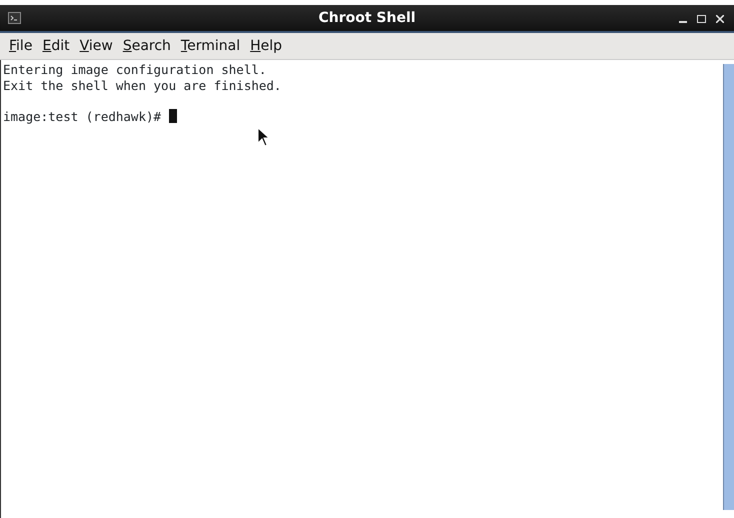 The image size is (734, 518). I want to click on close-icon, so click(720, 18).